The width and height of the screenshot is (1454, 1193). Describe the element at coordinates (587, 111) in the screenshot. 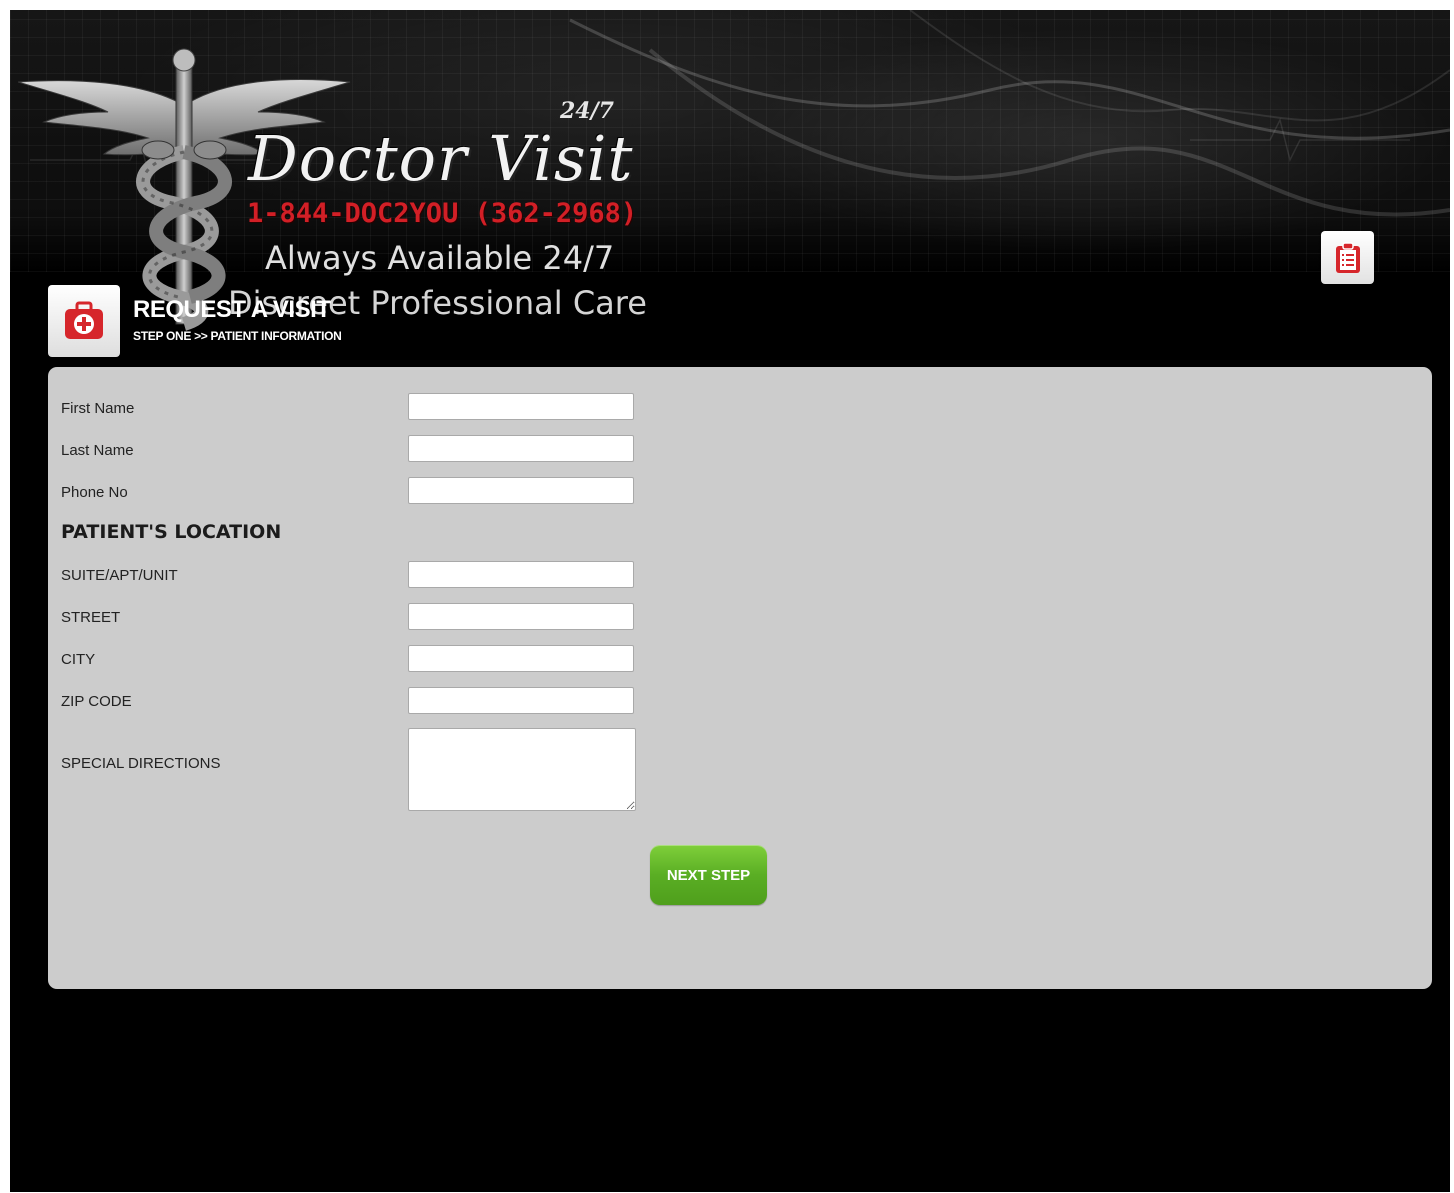

I see `logo-24-7-badge: 24/7` at that location.